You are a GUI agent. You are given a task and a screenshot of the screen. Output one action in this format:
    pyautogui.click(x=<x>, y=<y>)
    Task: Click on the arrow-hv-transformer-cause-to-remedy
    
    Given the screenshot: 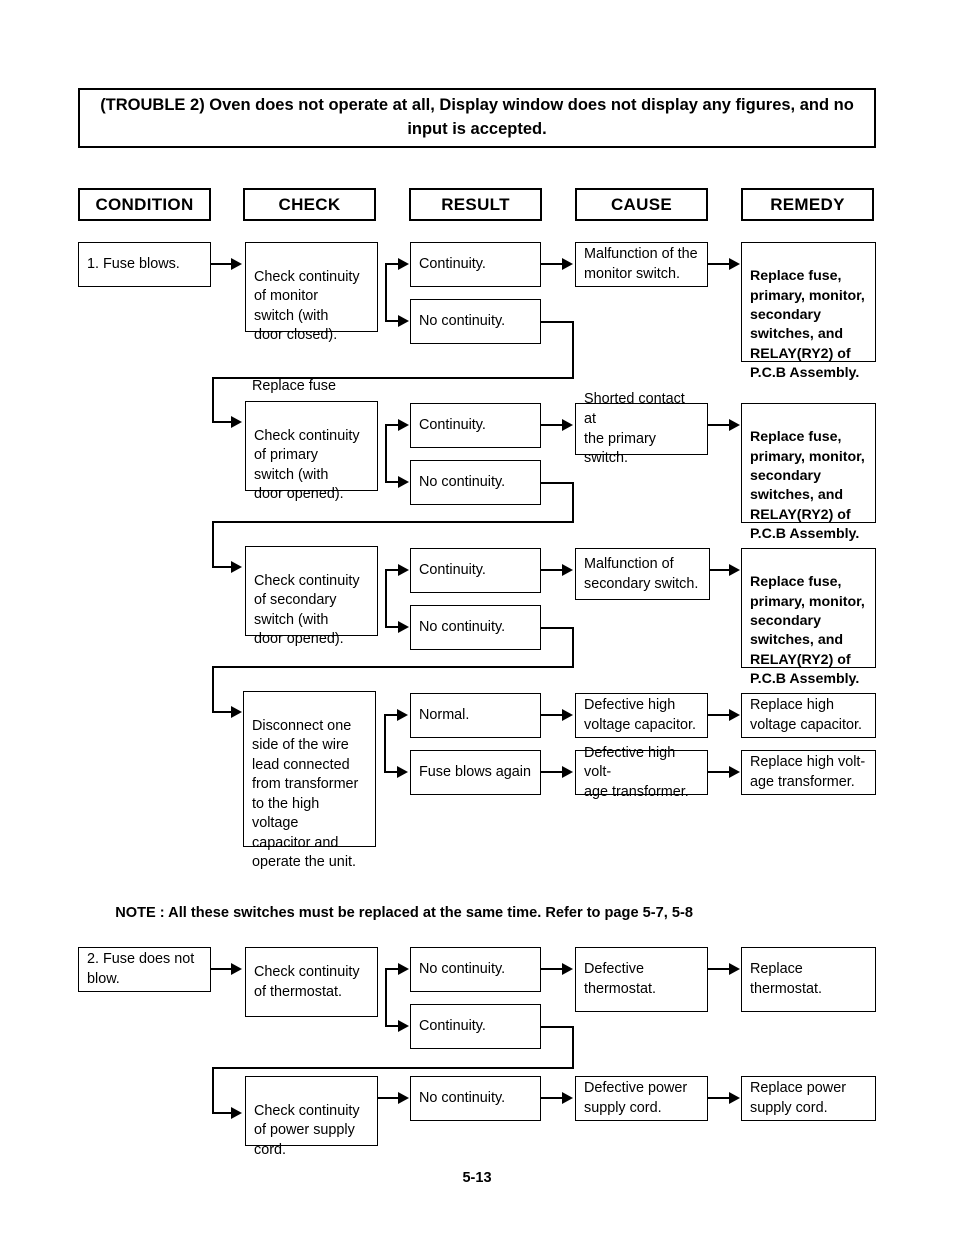 What is the action you would take?
    pyautogui.click(x=734, y=772)
    